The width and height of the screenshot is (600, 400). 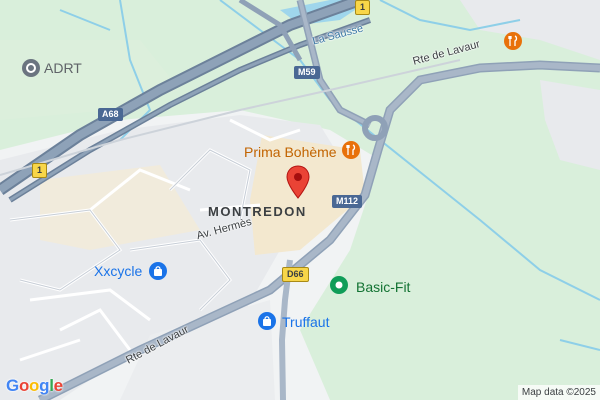 I want to click on truffaut-poi, so click(x=267, y=321).